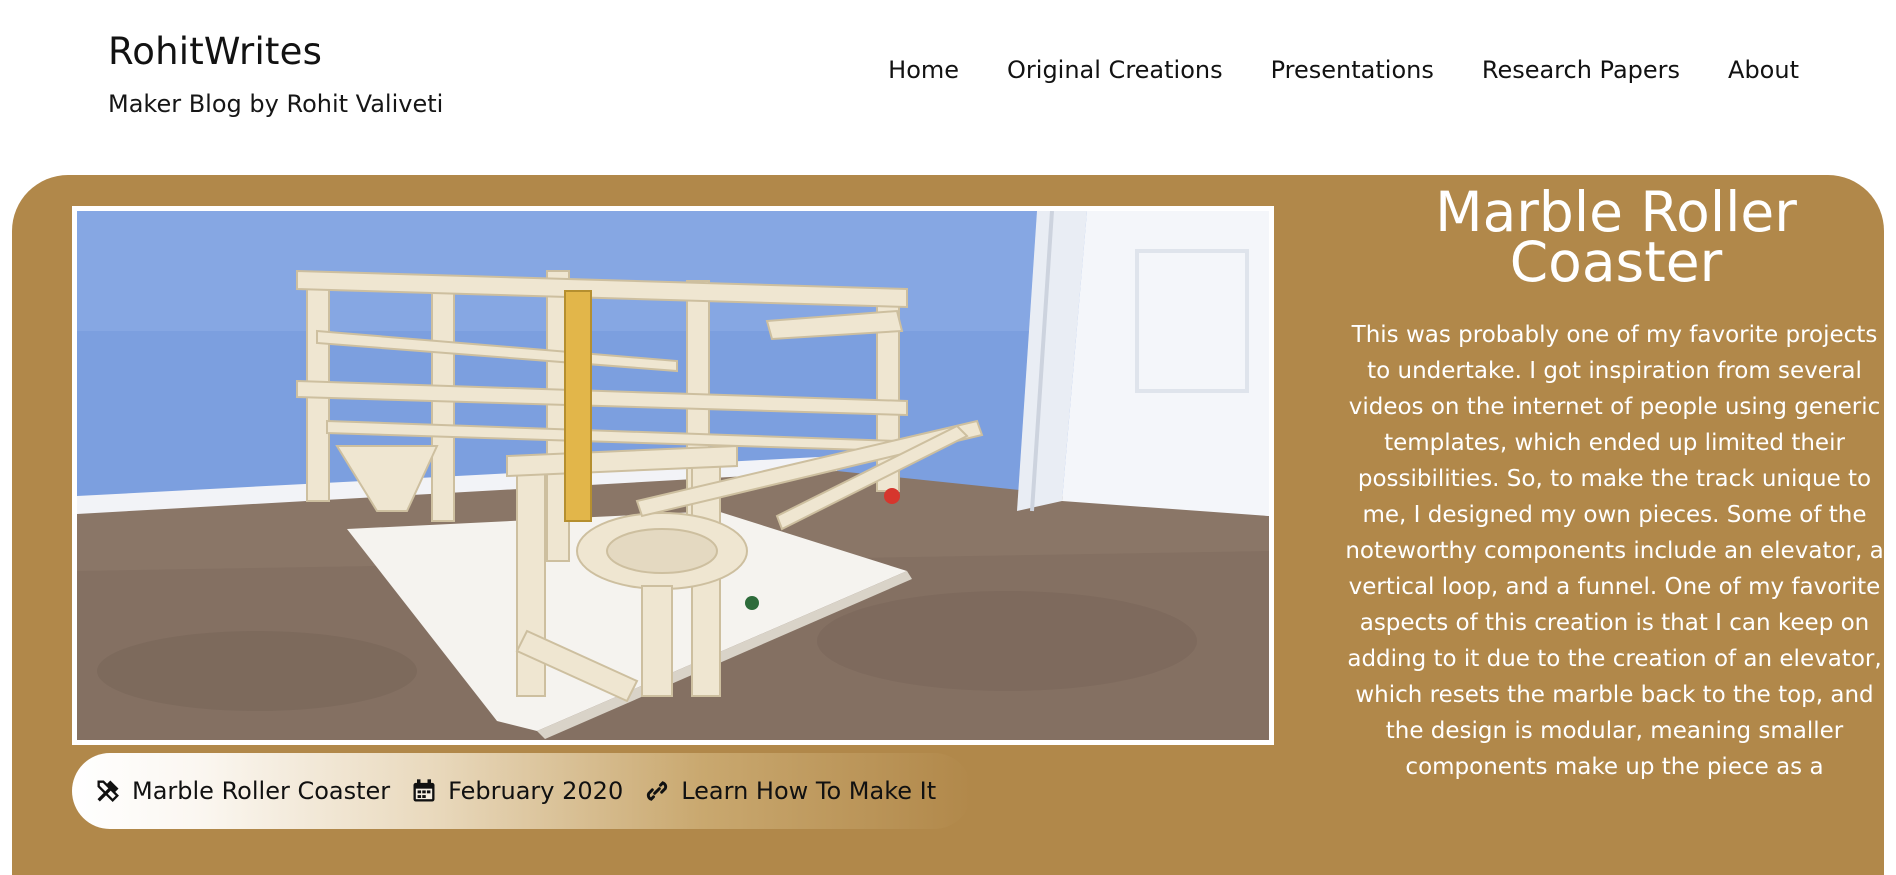 Image resolution: width=1896 pixels, height=875 pixels. What do you see at coordinates (1581, 70) in the screenshot?
I see `nav-research-papers: Research Papers` at bounding box center [1581, 70].